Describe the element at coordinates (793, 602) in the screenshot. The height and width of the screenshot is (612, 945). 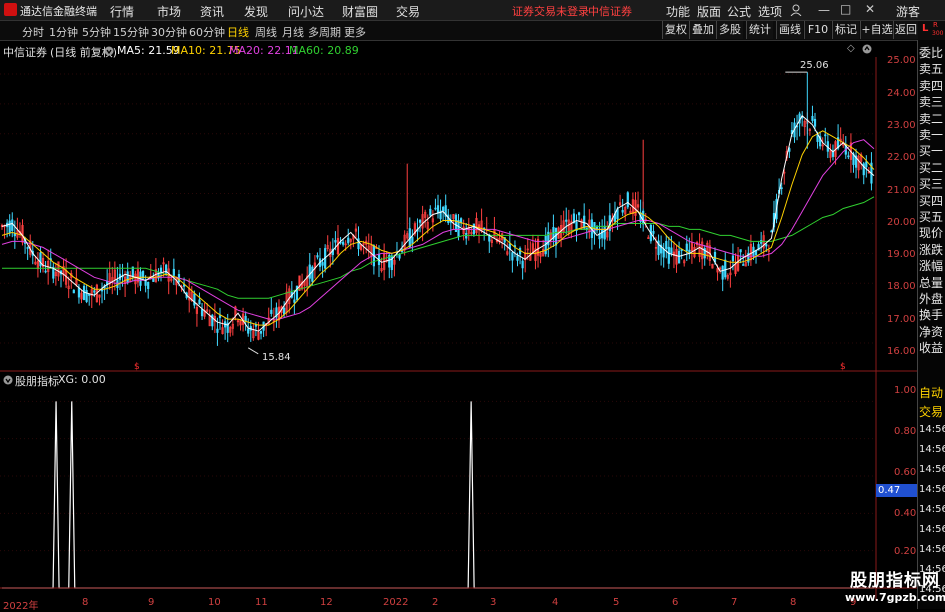
I see `x-tick: 8` at that location.